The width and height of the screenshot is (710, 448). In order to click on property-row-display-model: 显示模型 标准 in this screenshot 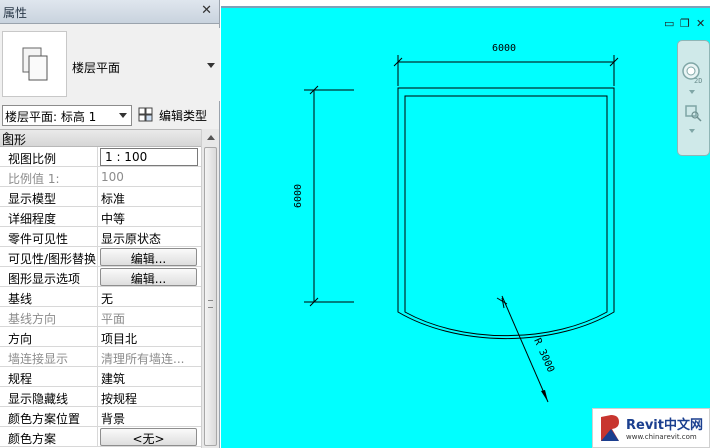, I will do `click(100, 197)`.